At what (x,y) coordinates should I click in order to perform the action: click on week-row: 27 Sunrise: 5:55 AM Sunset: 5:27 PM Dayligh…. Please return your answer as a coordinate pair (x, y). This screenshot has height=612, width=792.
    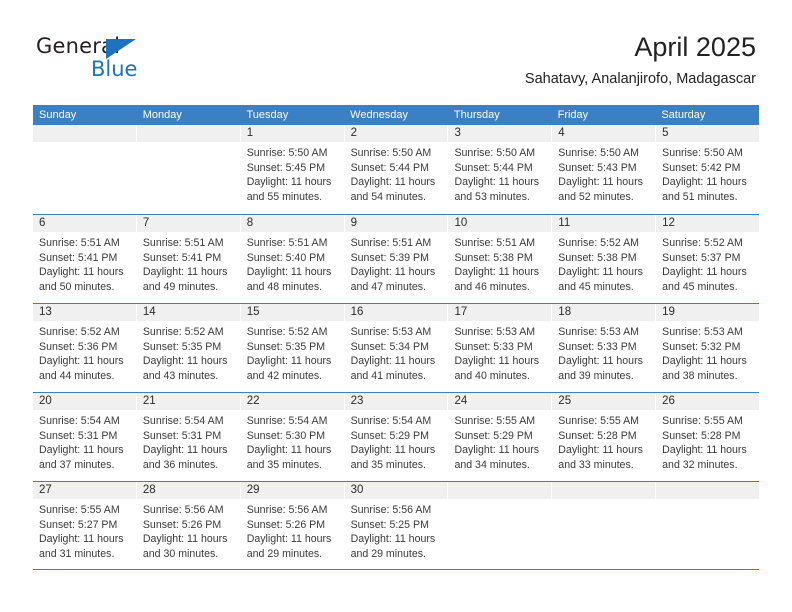
    Looking at the image, I should click on (396, 525).